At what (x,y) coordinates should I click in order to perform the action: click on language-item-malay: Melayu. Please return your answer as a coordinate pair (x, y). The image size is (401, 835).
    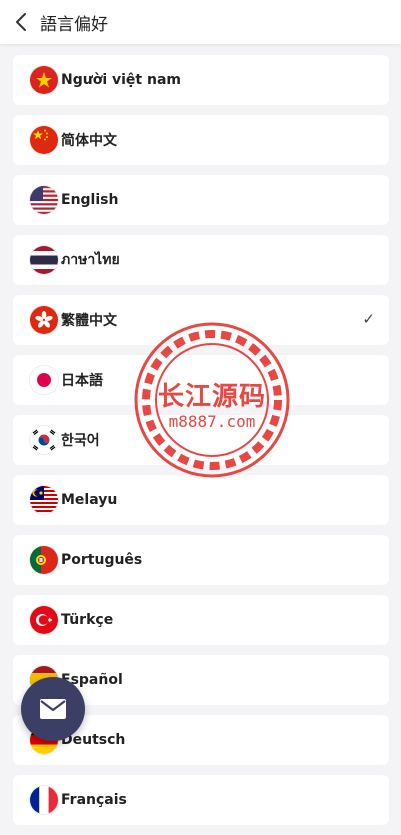
    Looking at the image, I should click on (201, 500).